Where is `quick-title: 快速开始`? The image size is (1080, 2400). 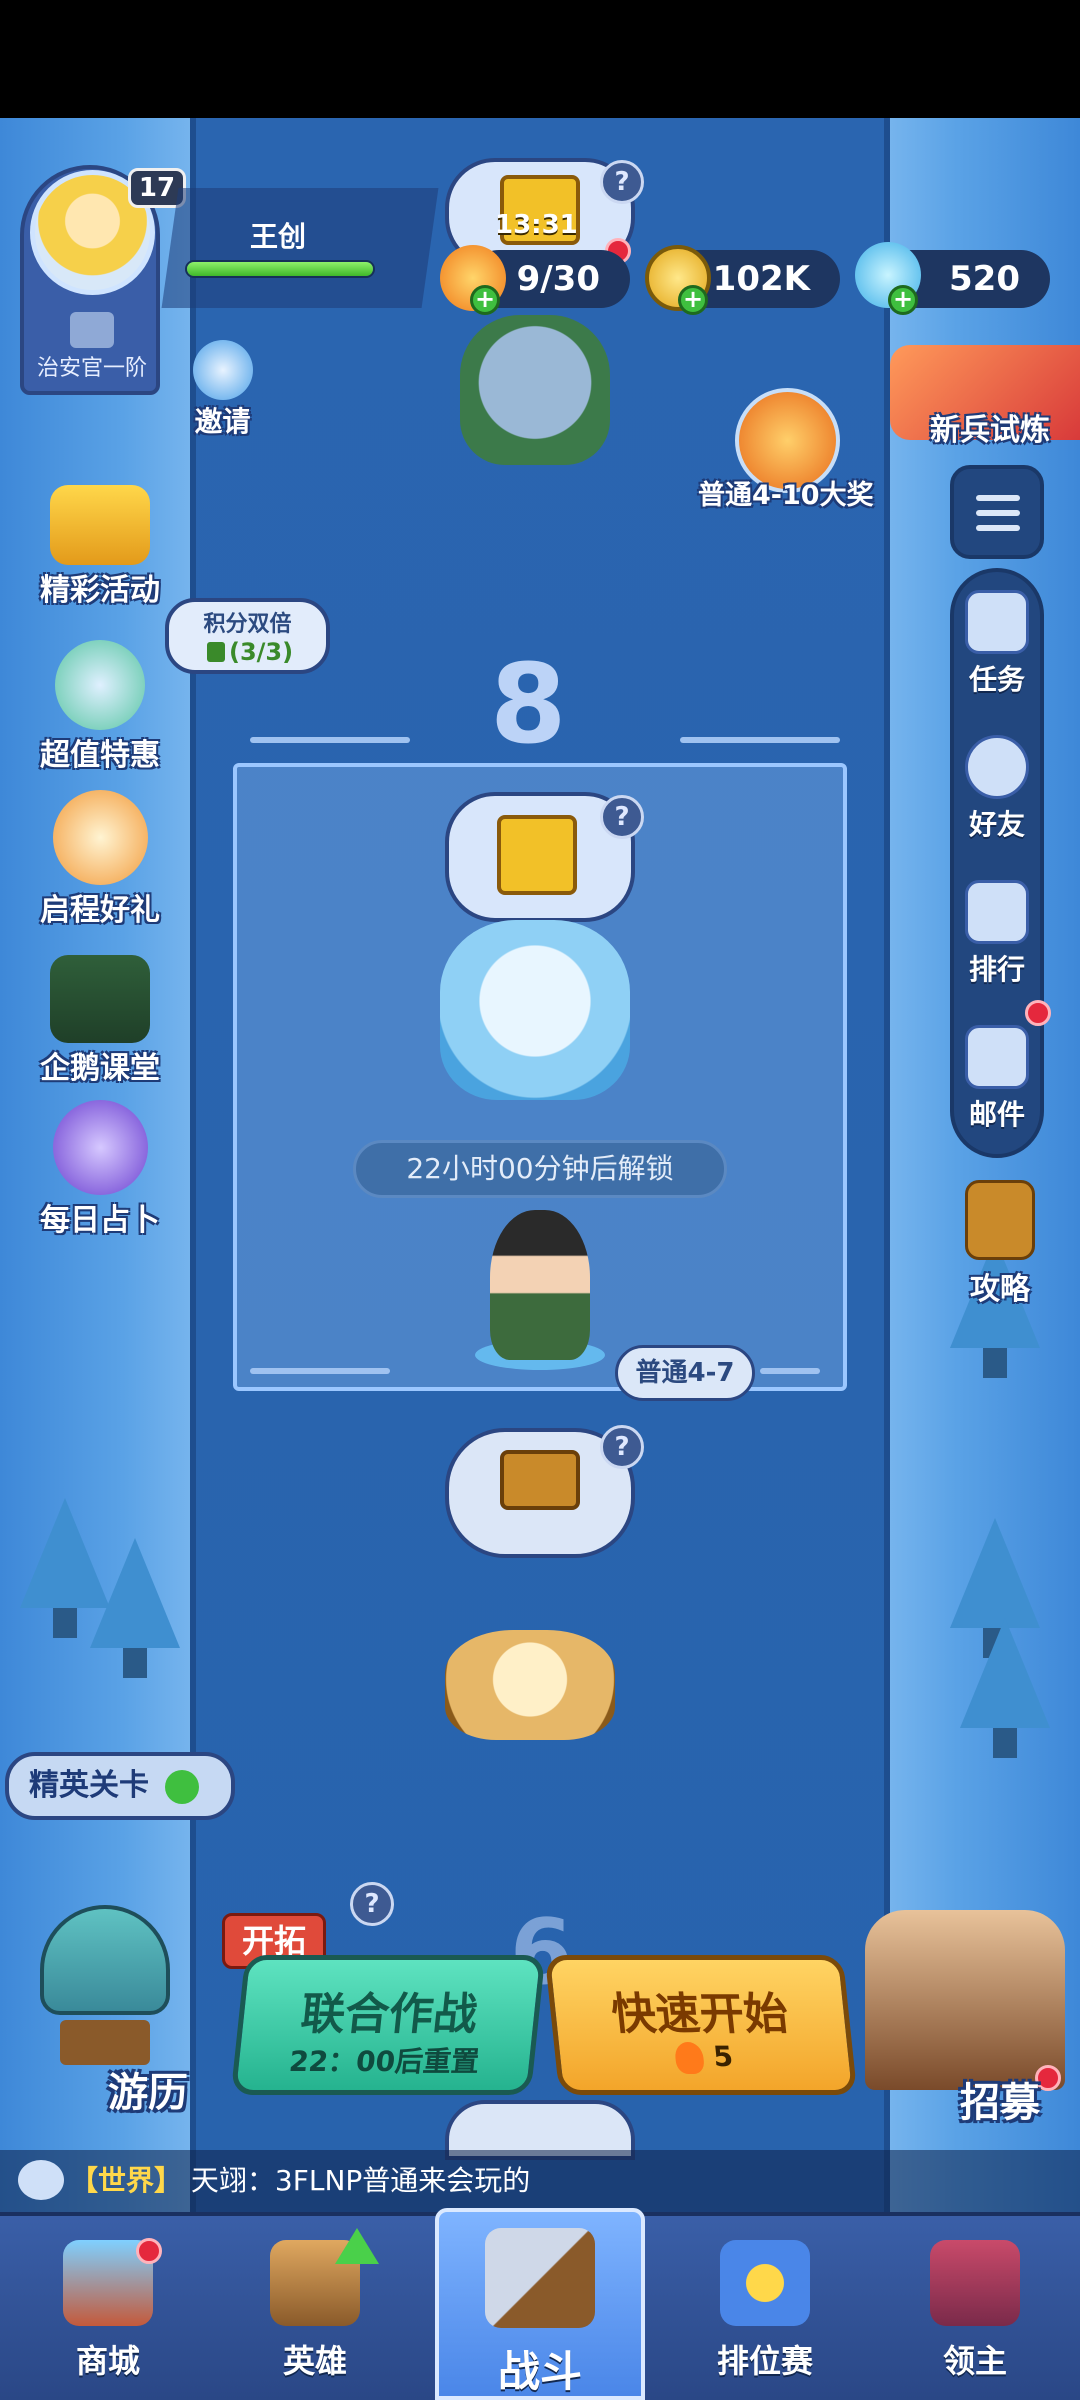 quick-title: 快速开始 is located at coordinates (700, 2014).